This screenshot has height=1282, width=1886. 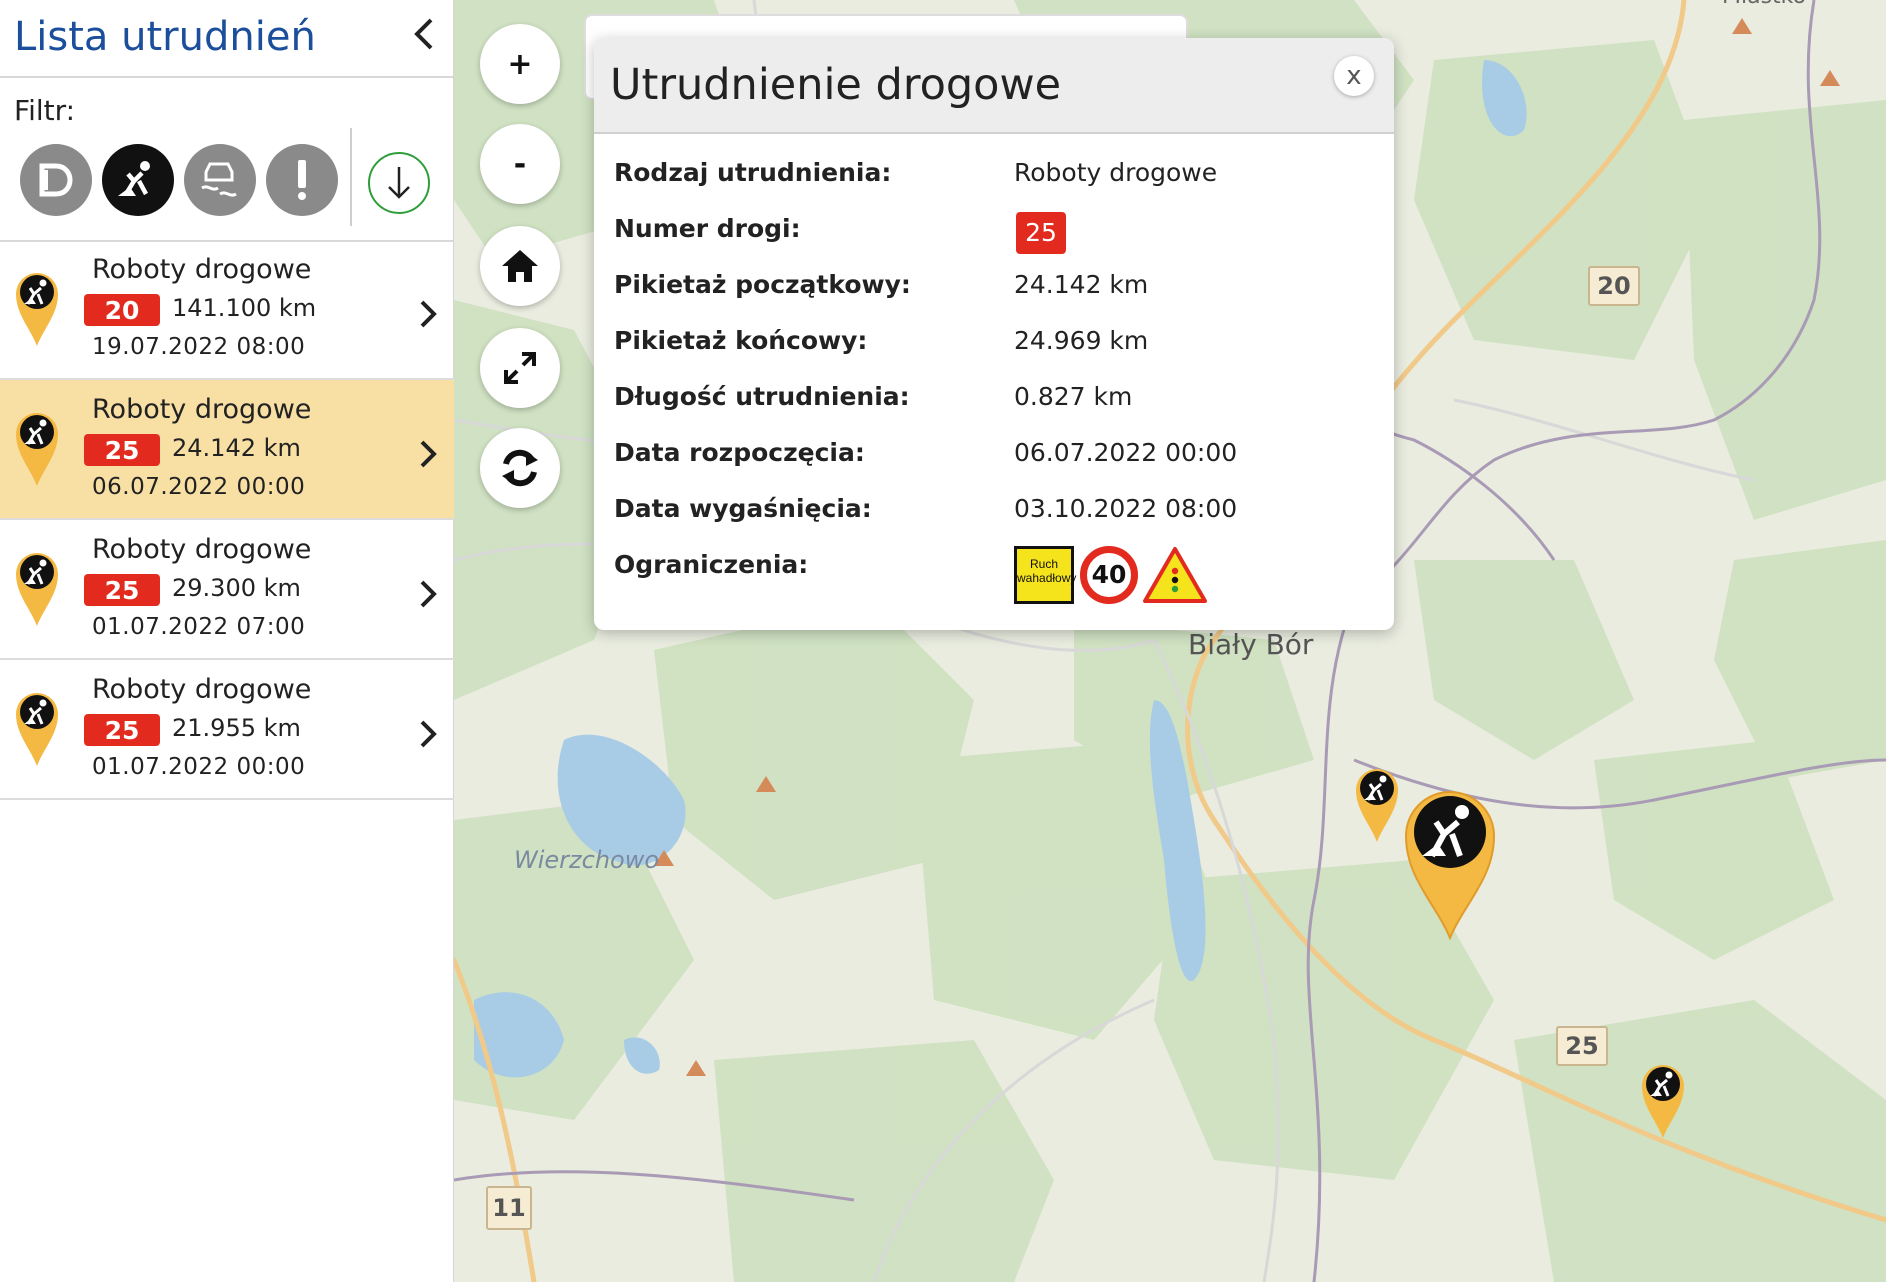 What do you see at coordinates (753, 172) in the screenshot?
I see `popup-label-type: Rodzaj utrudnienia:` at bounding box center [753, 172].